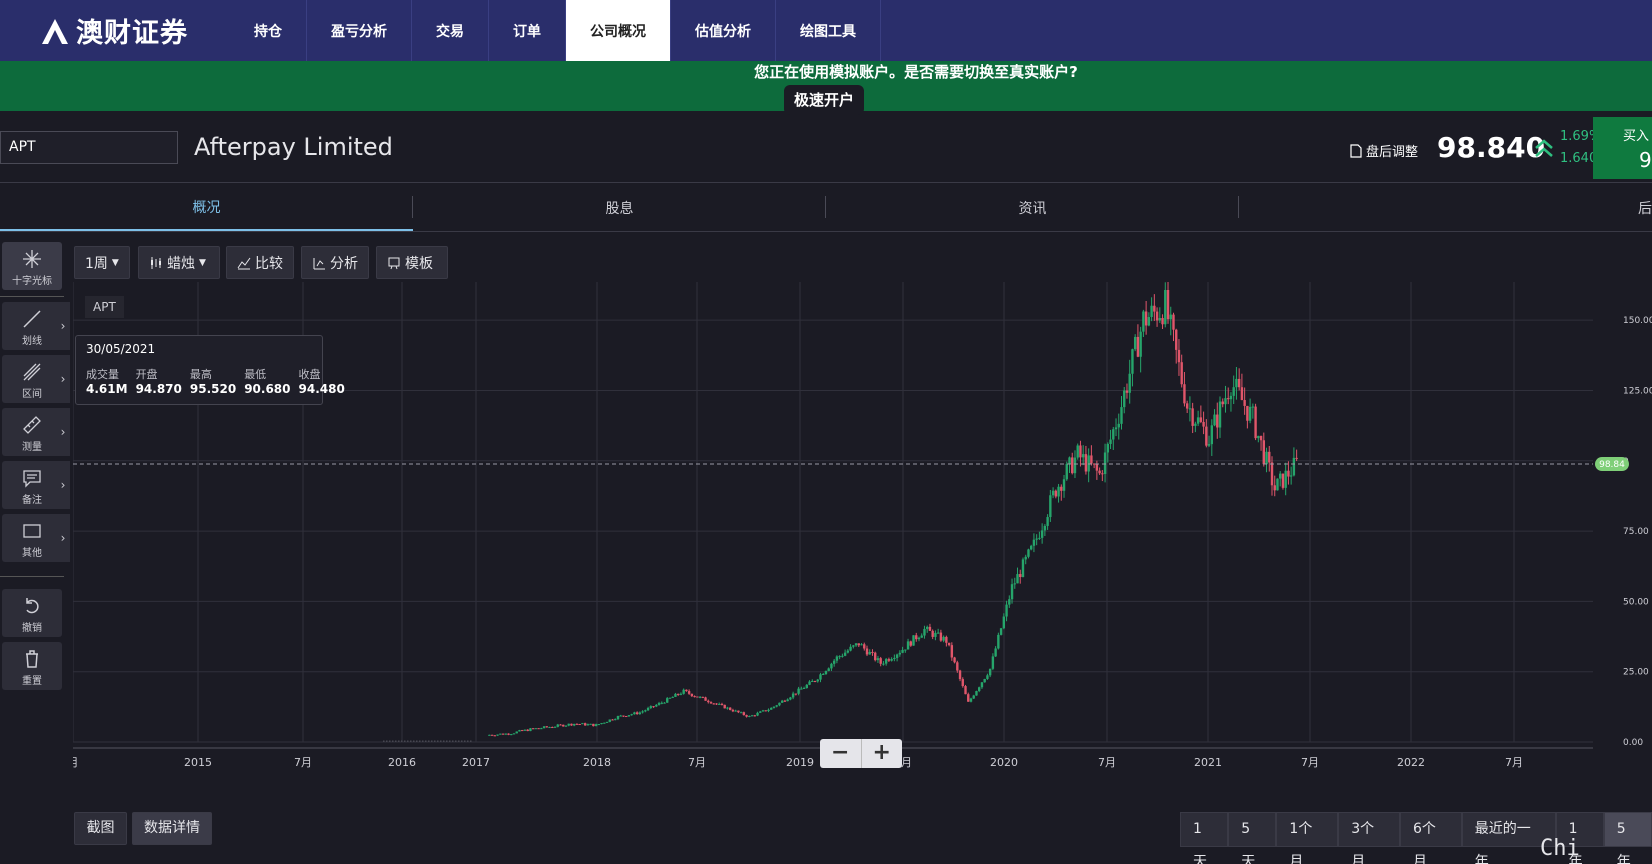  I want to click on tool-range: 区间 ›, so click(36, 379).